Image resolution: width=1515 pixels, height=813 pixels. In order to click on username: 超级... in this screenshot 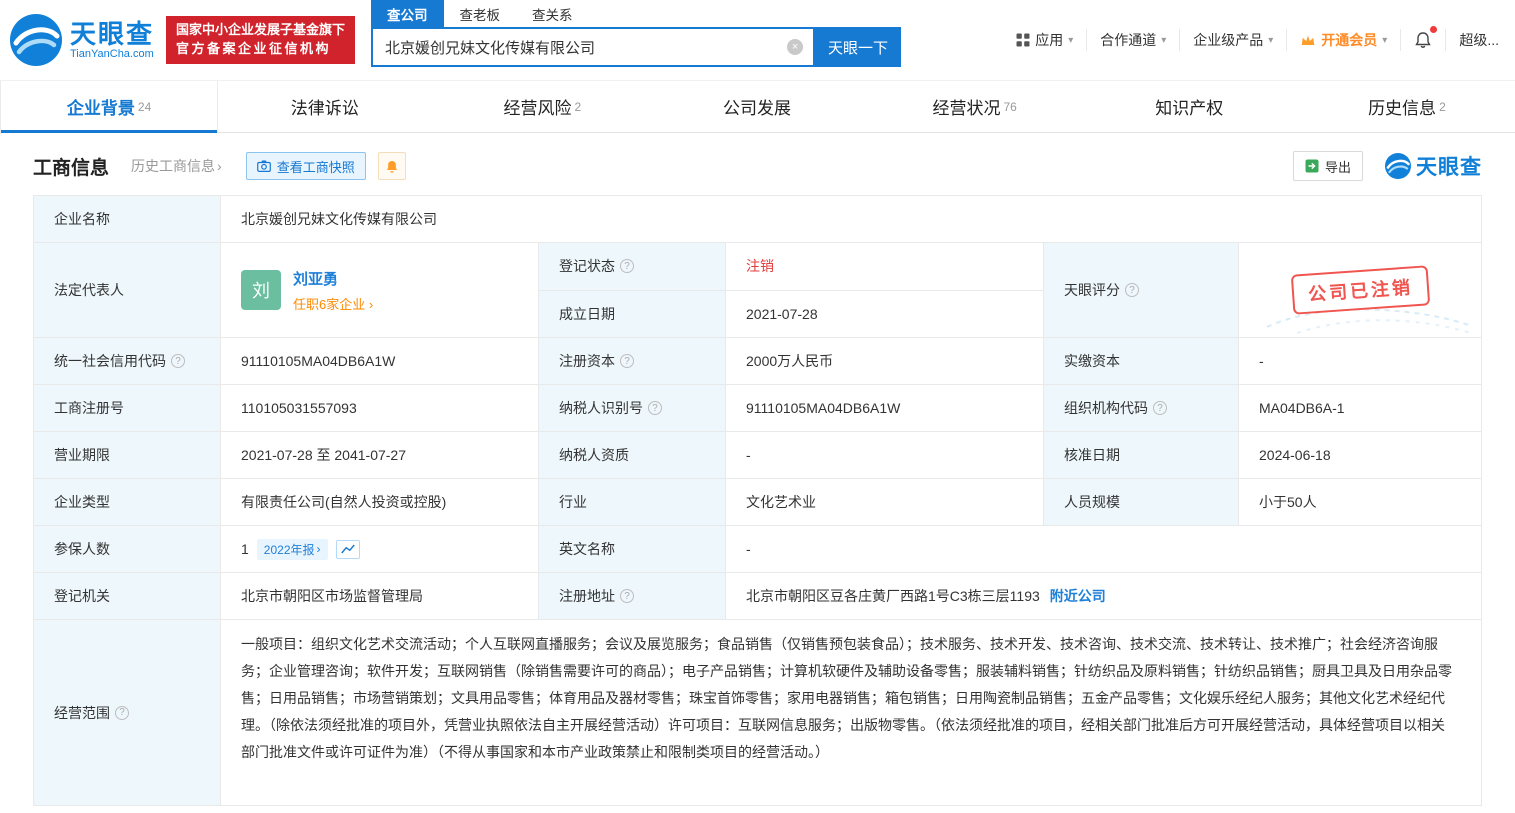, I will do `click(1479, 40)`.